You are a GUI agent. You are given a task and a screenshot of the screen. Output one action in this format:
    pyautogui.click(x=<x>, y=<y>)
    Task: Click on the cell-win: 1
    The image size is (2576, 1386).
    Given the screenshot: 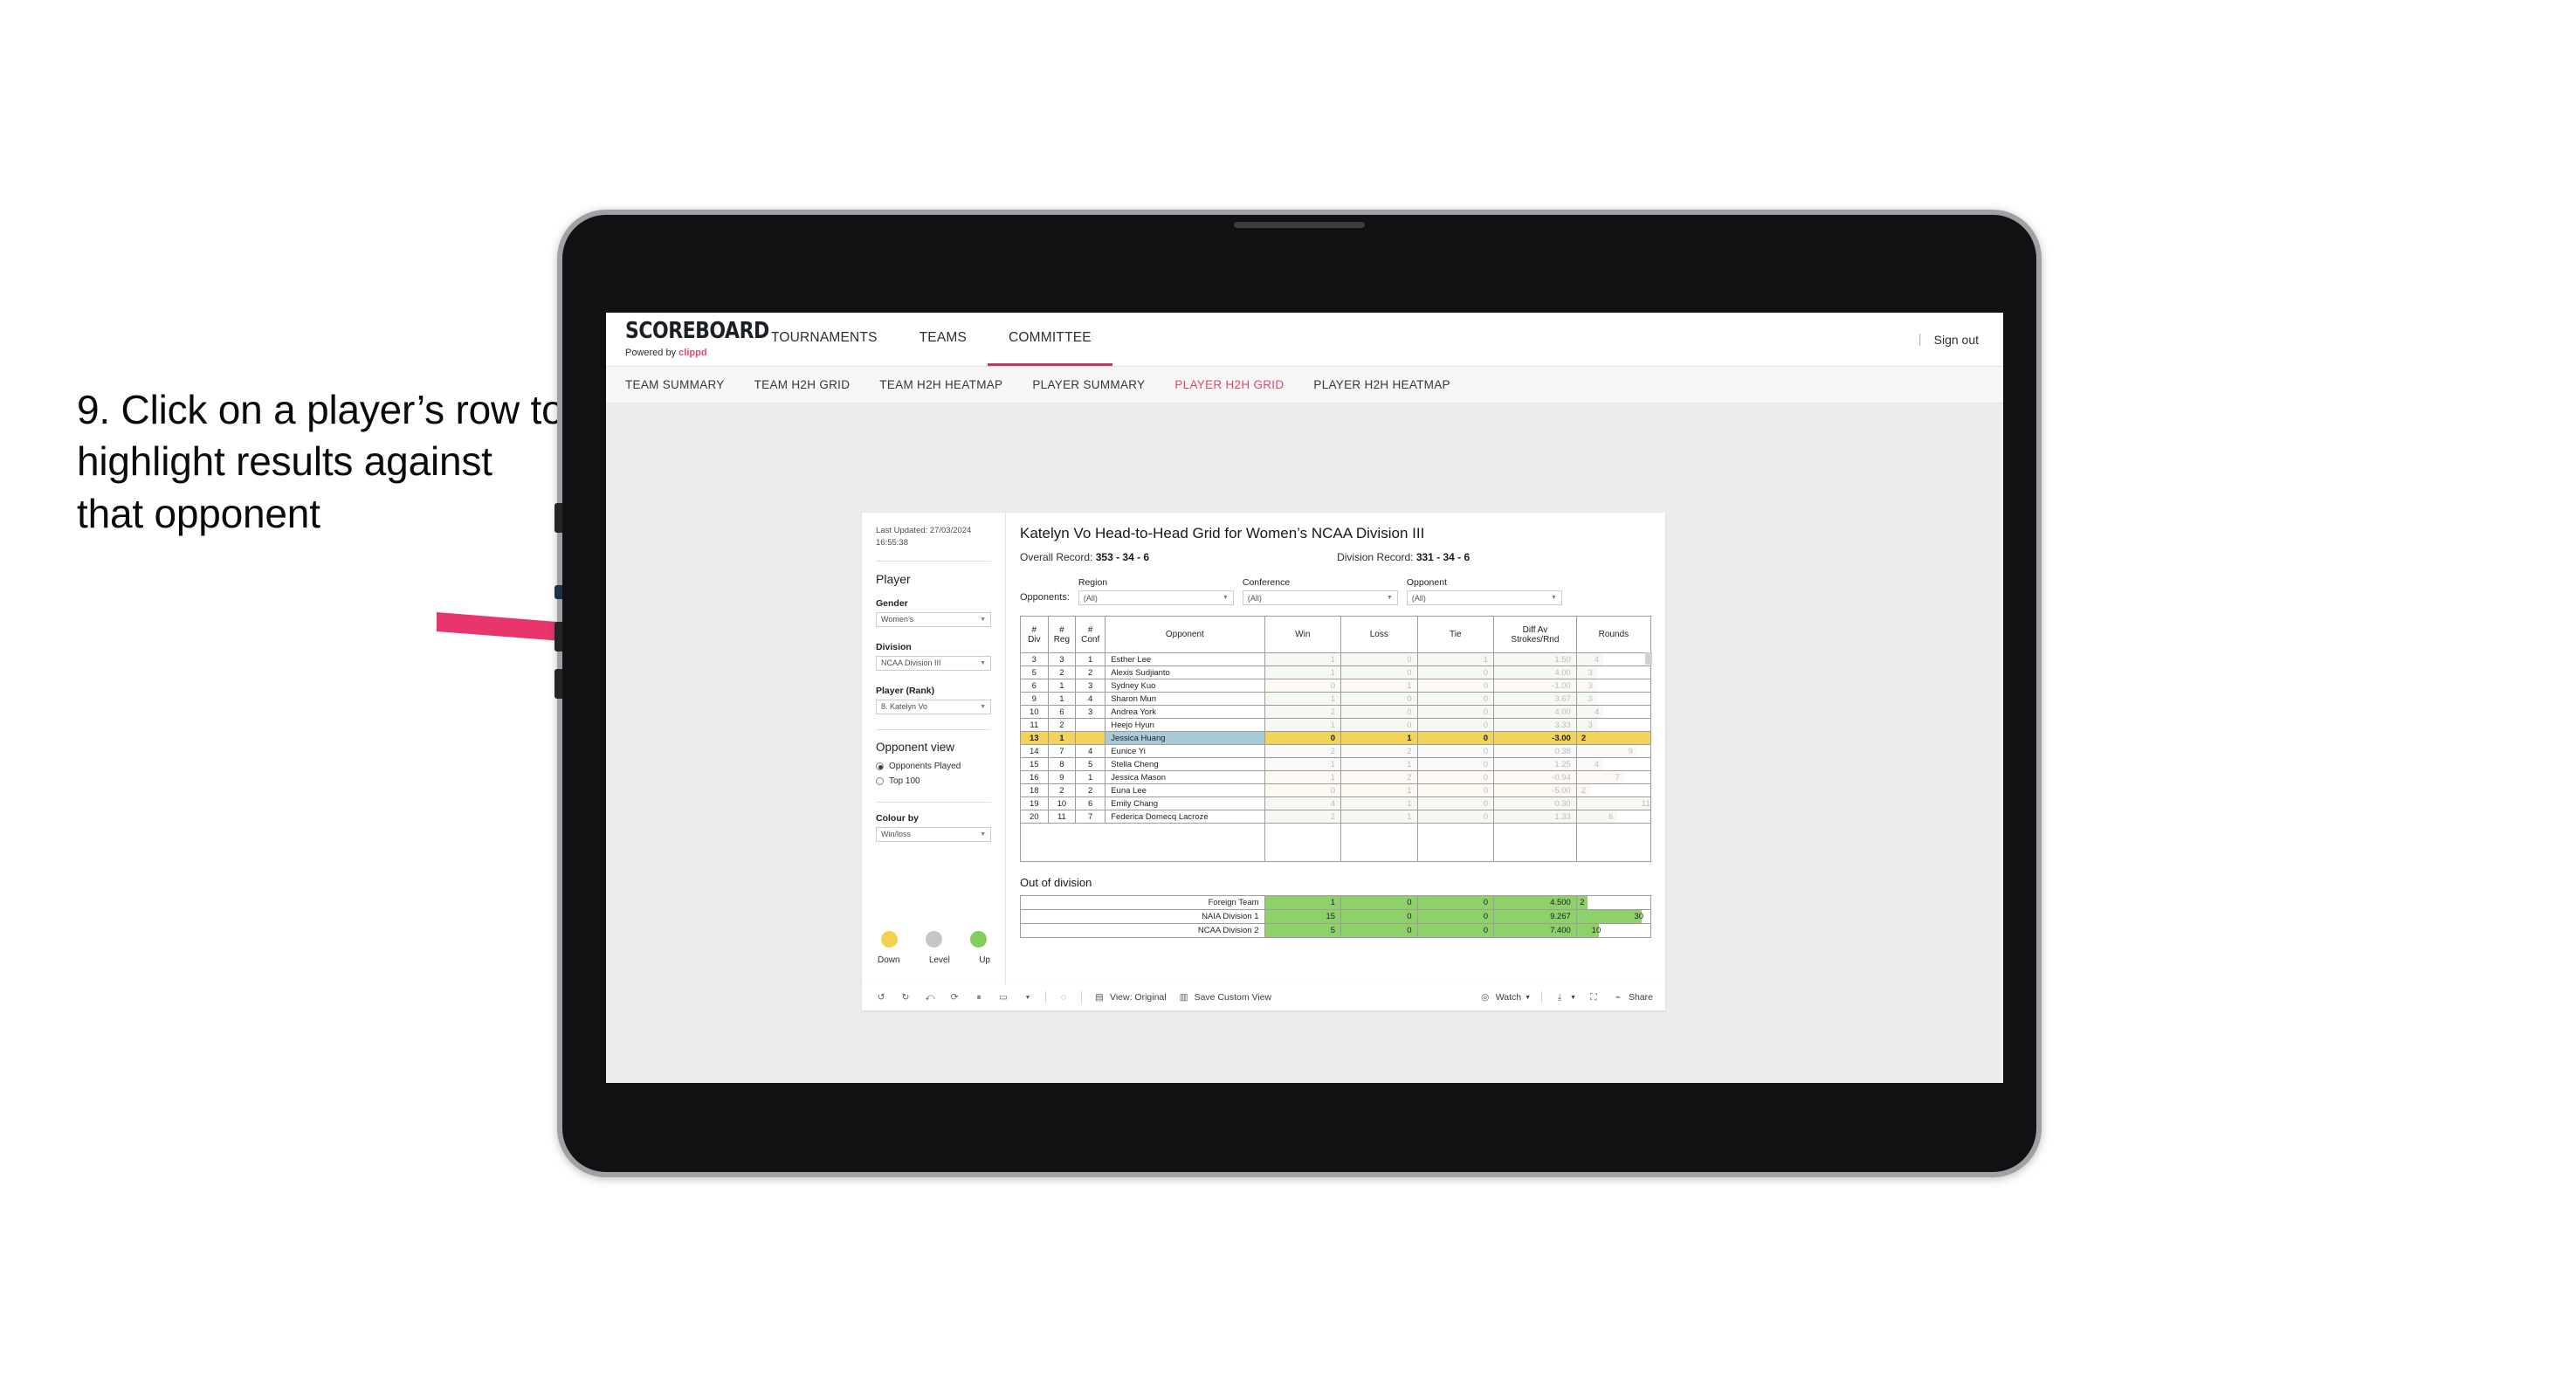 What is the action you would take?
    pyautogui.click(x=1303, y=725)
    